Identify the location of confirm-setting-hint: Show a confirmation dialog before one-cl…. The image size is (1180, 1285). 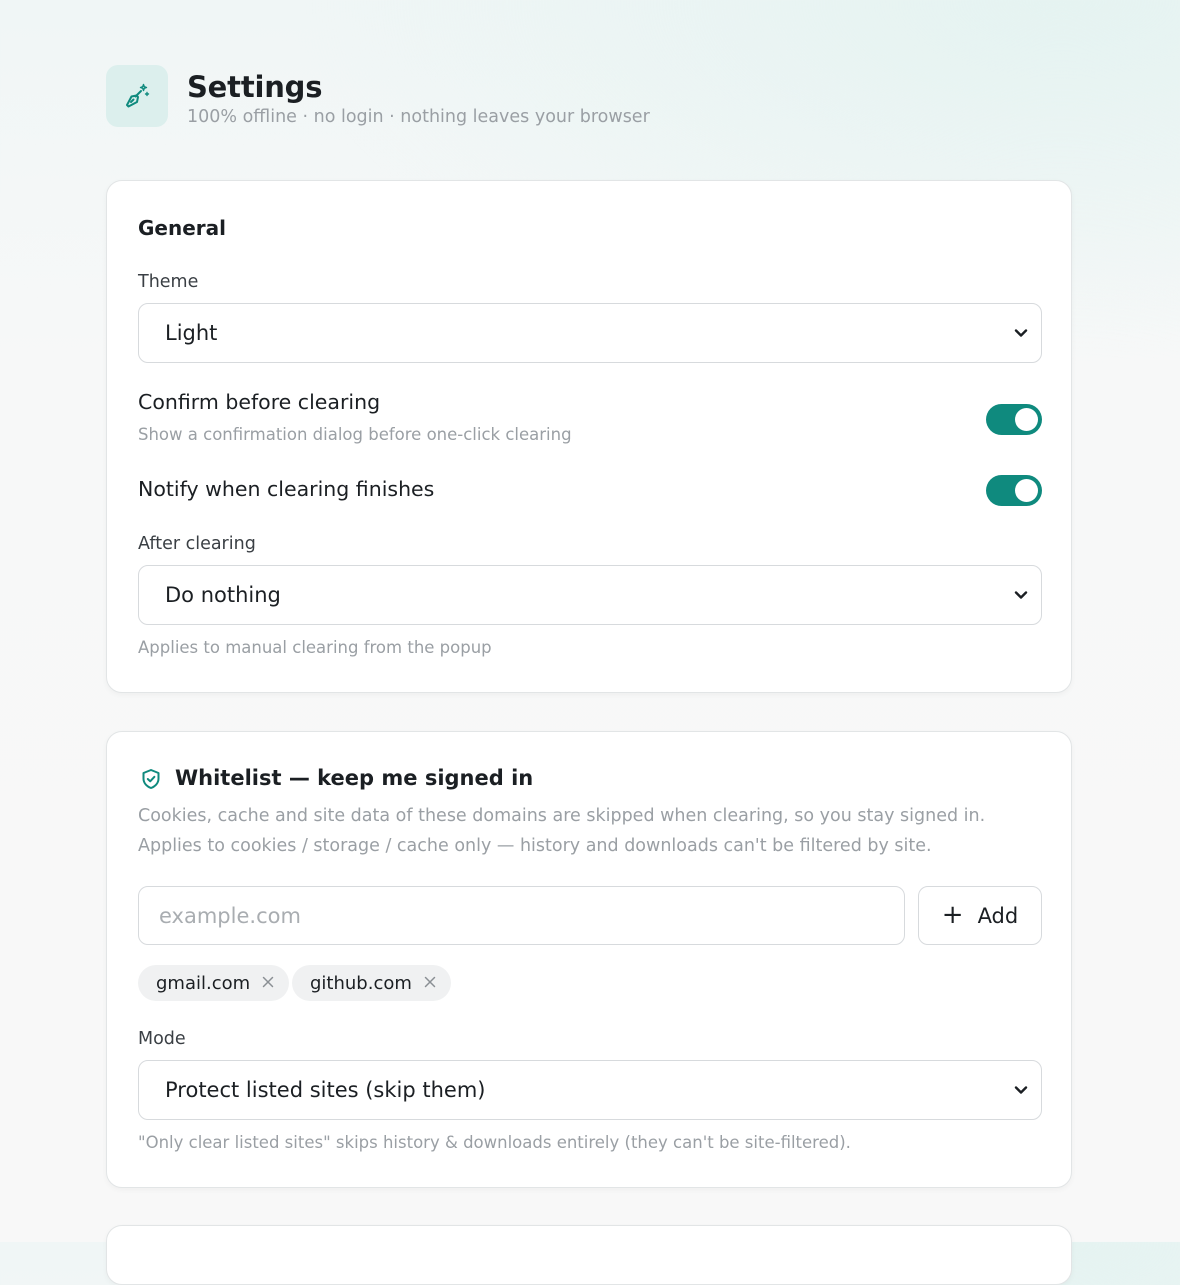
(355, 434).